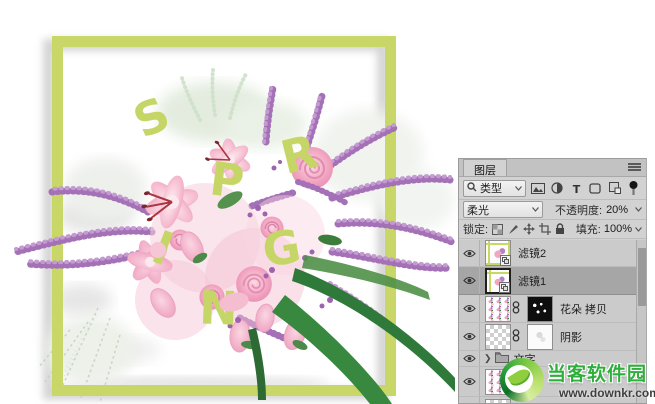 The width and height of the screenshot is (655, 404). Describe the element at coordinates (478, 210) in the screenshot. I see `blend-mode-value: 柔光` at that location.